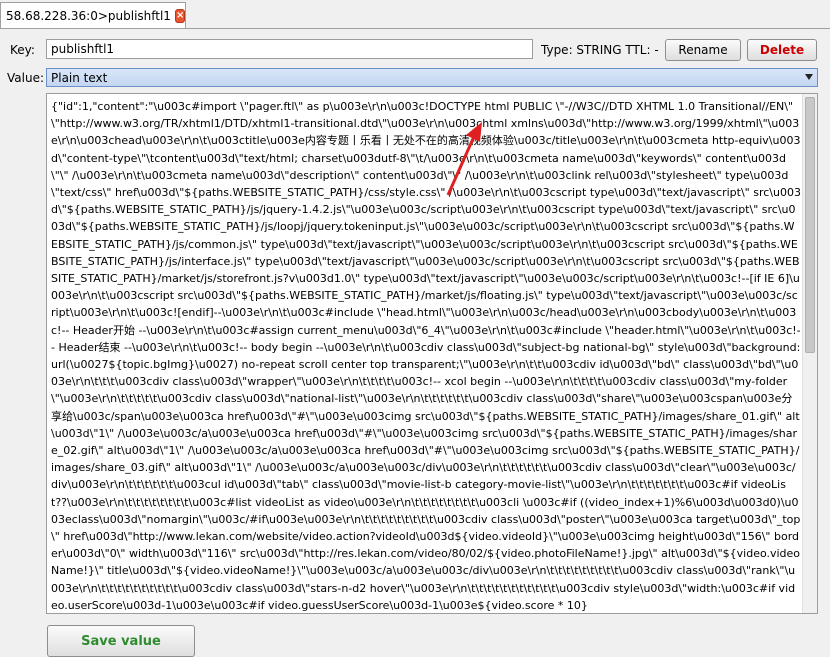  I want to click on tab-key: 58.68.228.36:0>publishftl1 ×, so click(93, 15).